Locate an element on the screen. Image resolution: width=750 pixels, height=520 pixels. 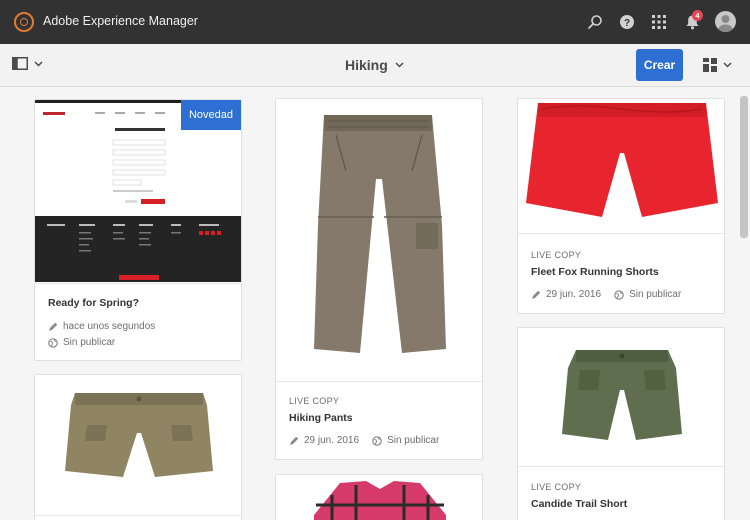
help-icon: ? is located at coordinates (627, 22).